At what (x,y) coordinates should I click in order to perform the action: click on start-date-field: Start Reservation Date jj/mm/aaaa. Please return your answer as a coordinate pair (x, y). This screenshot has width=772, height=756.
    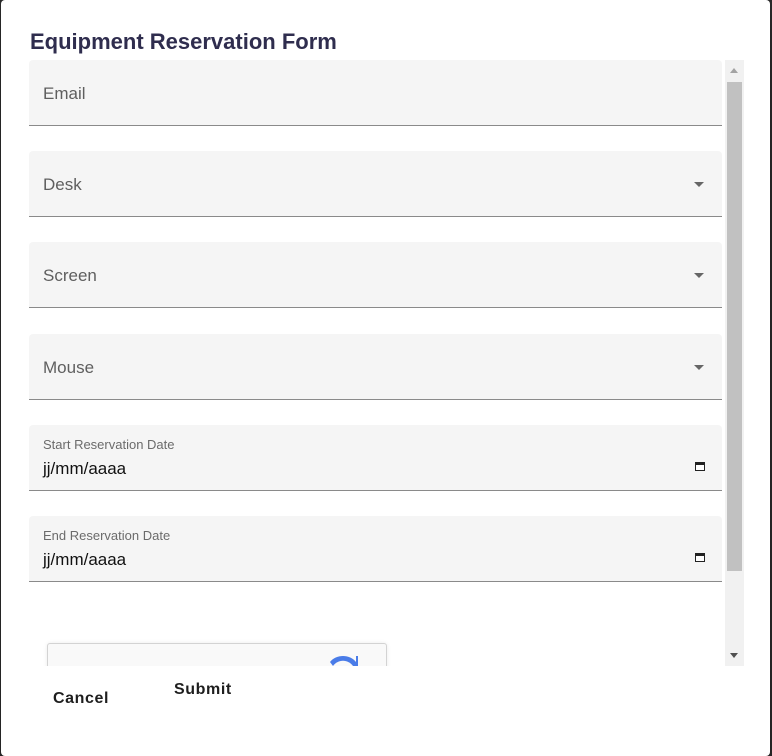
    Looking at the image, I should click on (375, 458).